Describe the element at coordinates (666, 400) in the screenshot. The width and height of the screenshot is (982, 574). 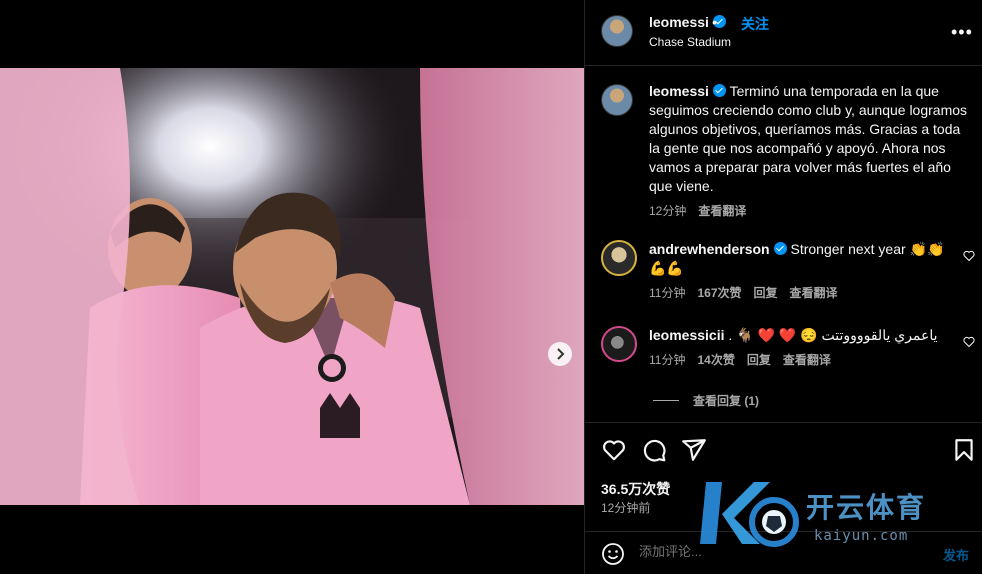
I see `replies-divider` at that location.